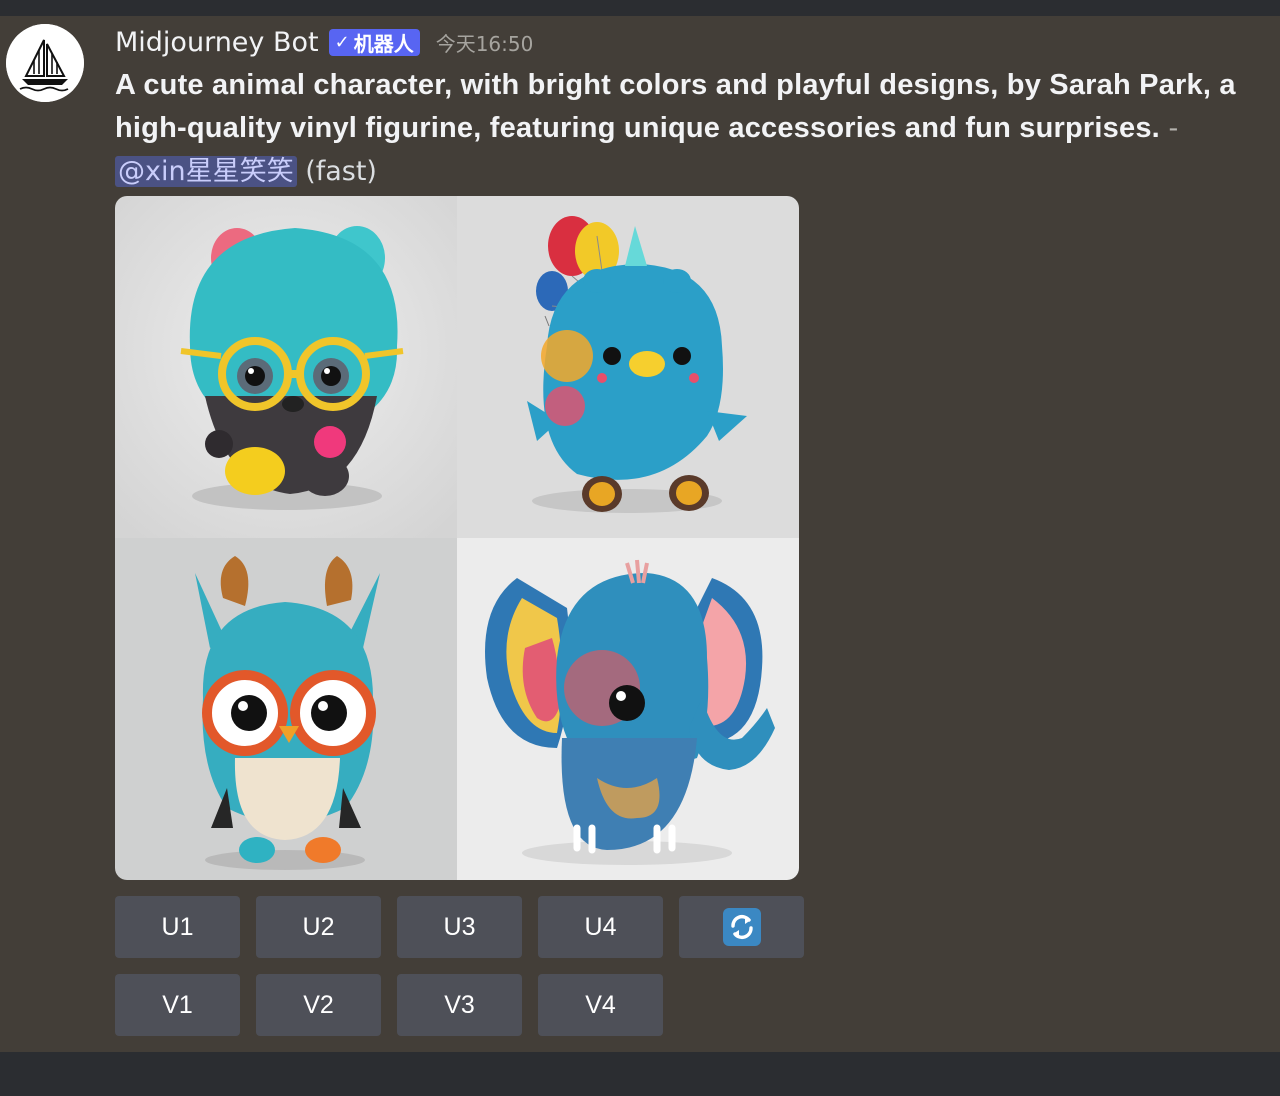  I want to click on variation-button-3: V3, so click(459, 1005).